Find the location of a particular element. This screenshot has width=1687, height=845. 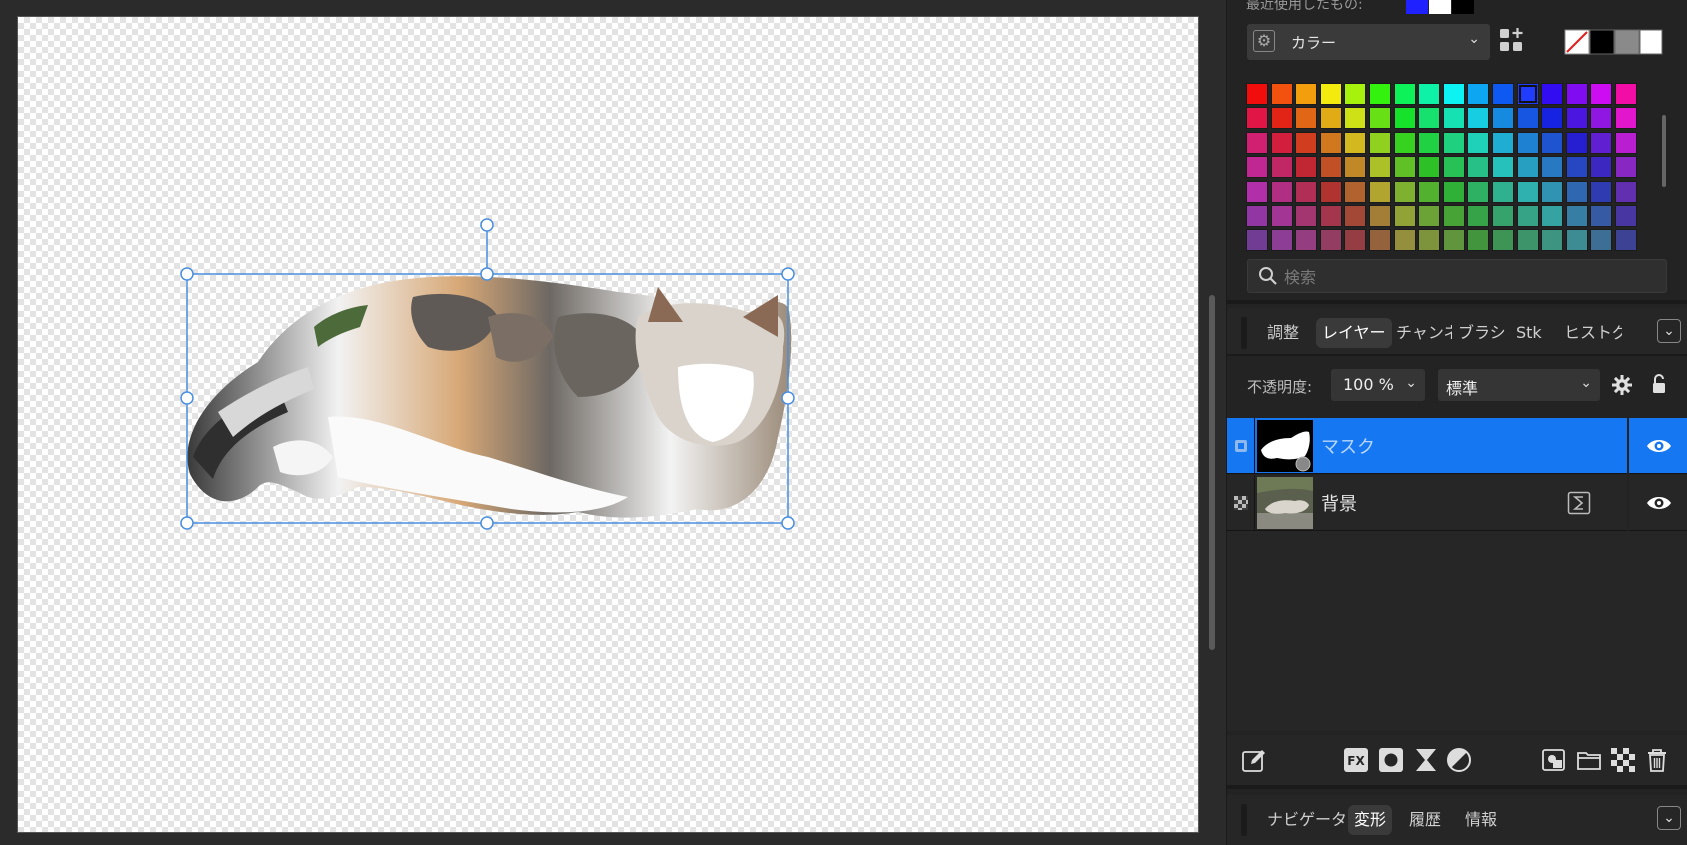

layer-main: 背景 is located at coordinates (1427, 503).